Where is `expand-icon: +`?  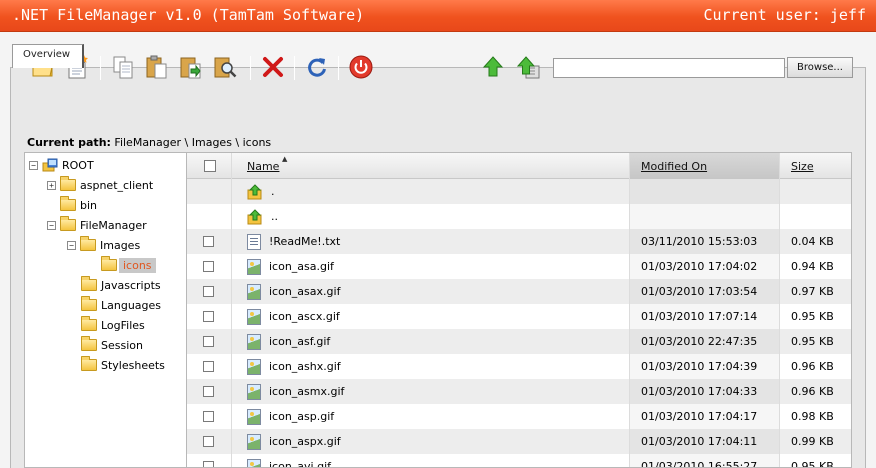
expand-icon: + is located at coordinates (51, 185).